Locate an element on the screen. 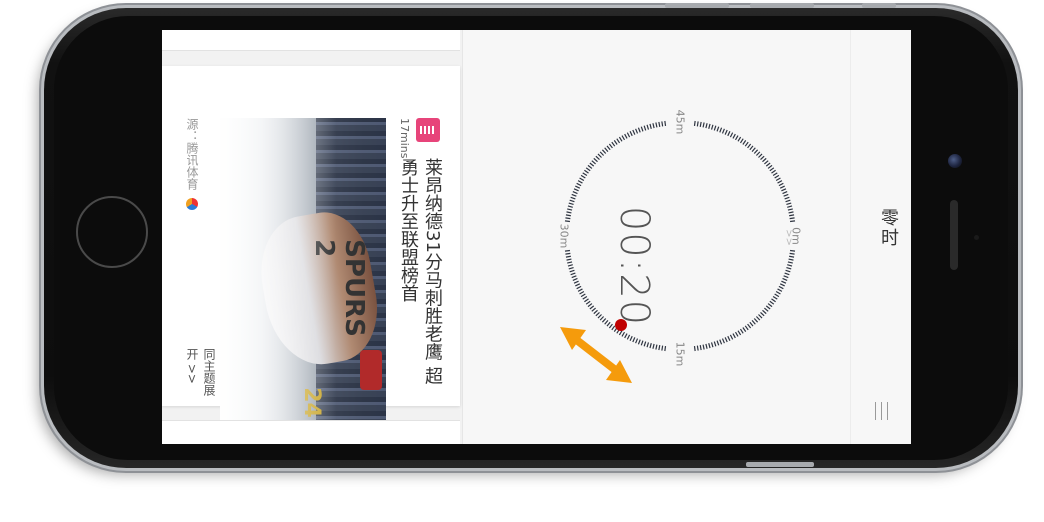 The image size is (1044, 522). news-time: 17mins is located at coordinates (404, 138).